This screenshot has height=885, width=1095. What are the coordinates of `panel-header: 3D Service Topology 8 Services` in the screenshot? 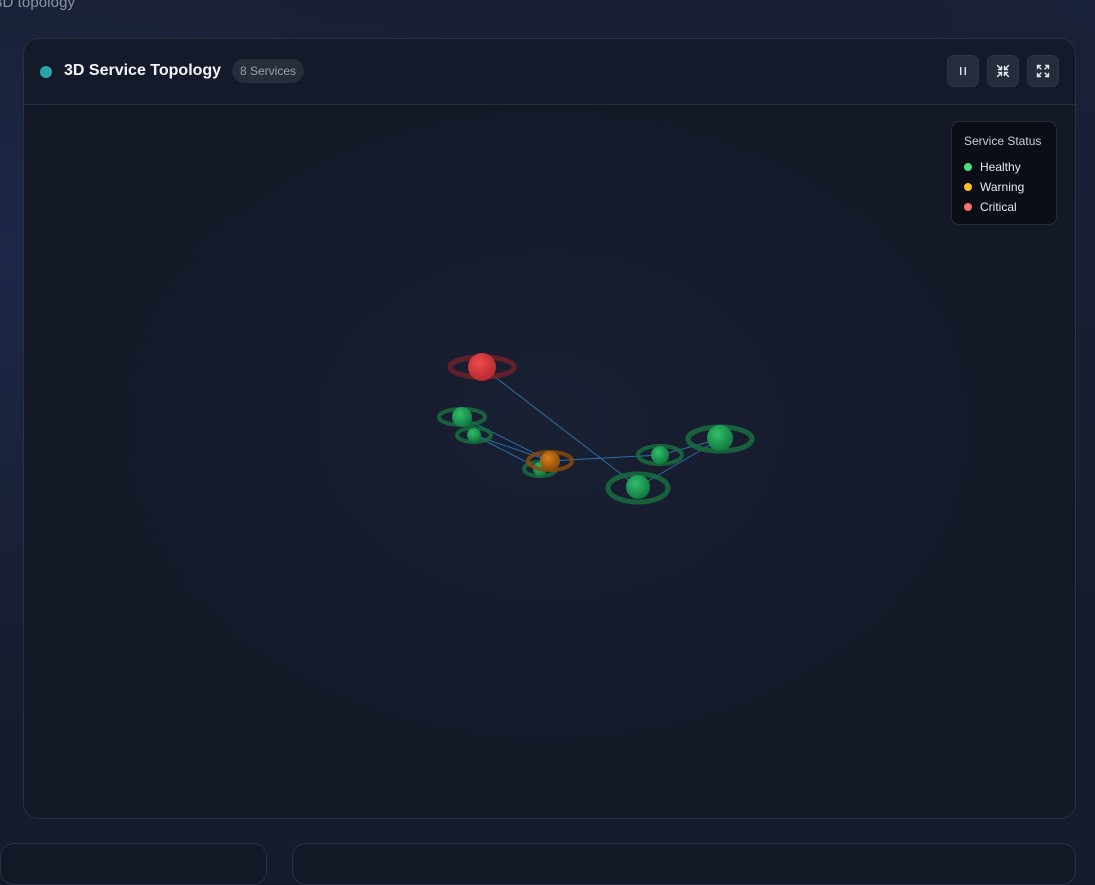 It's located at (549, 72).